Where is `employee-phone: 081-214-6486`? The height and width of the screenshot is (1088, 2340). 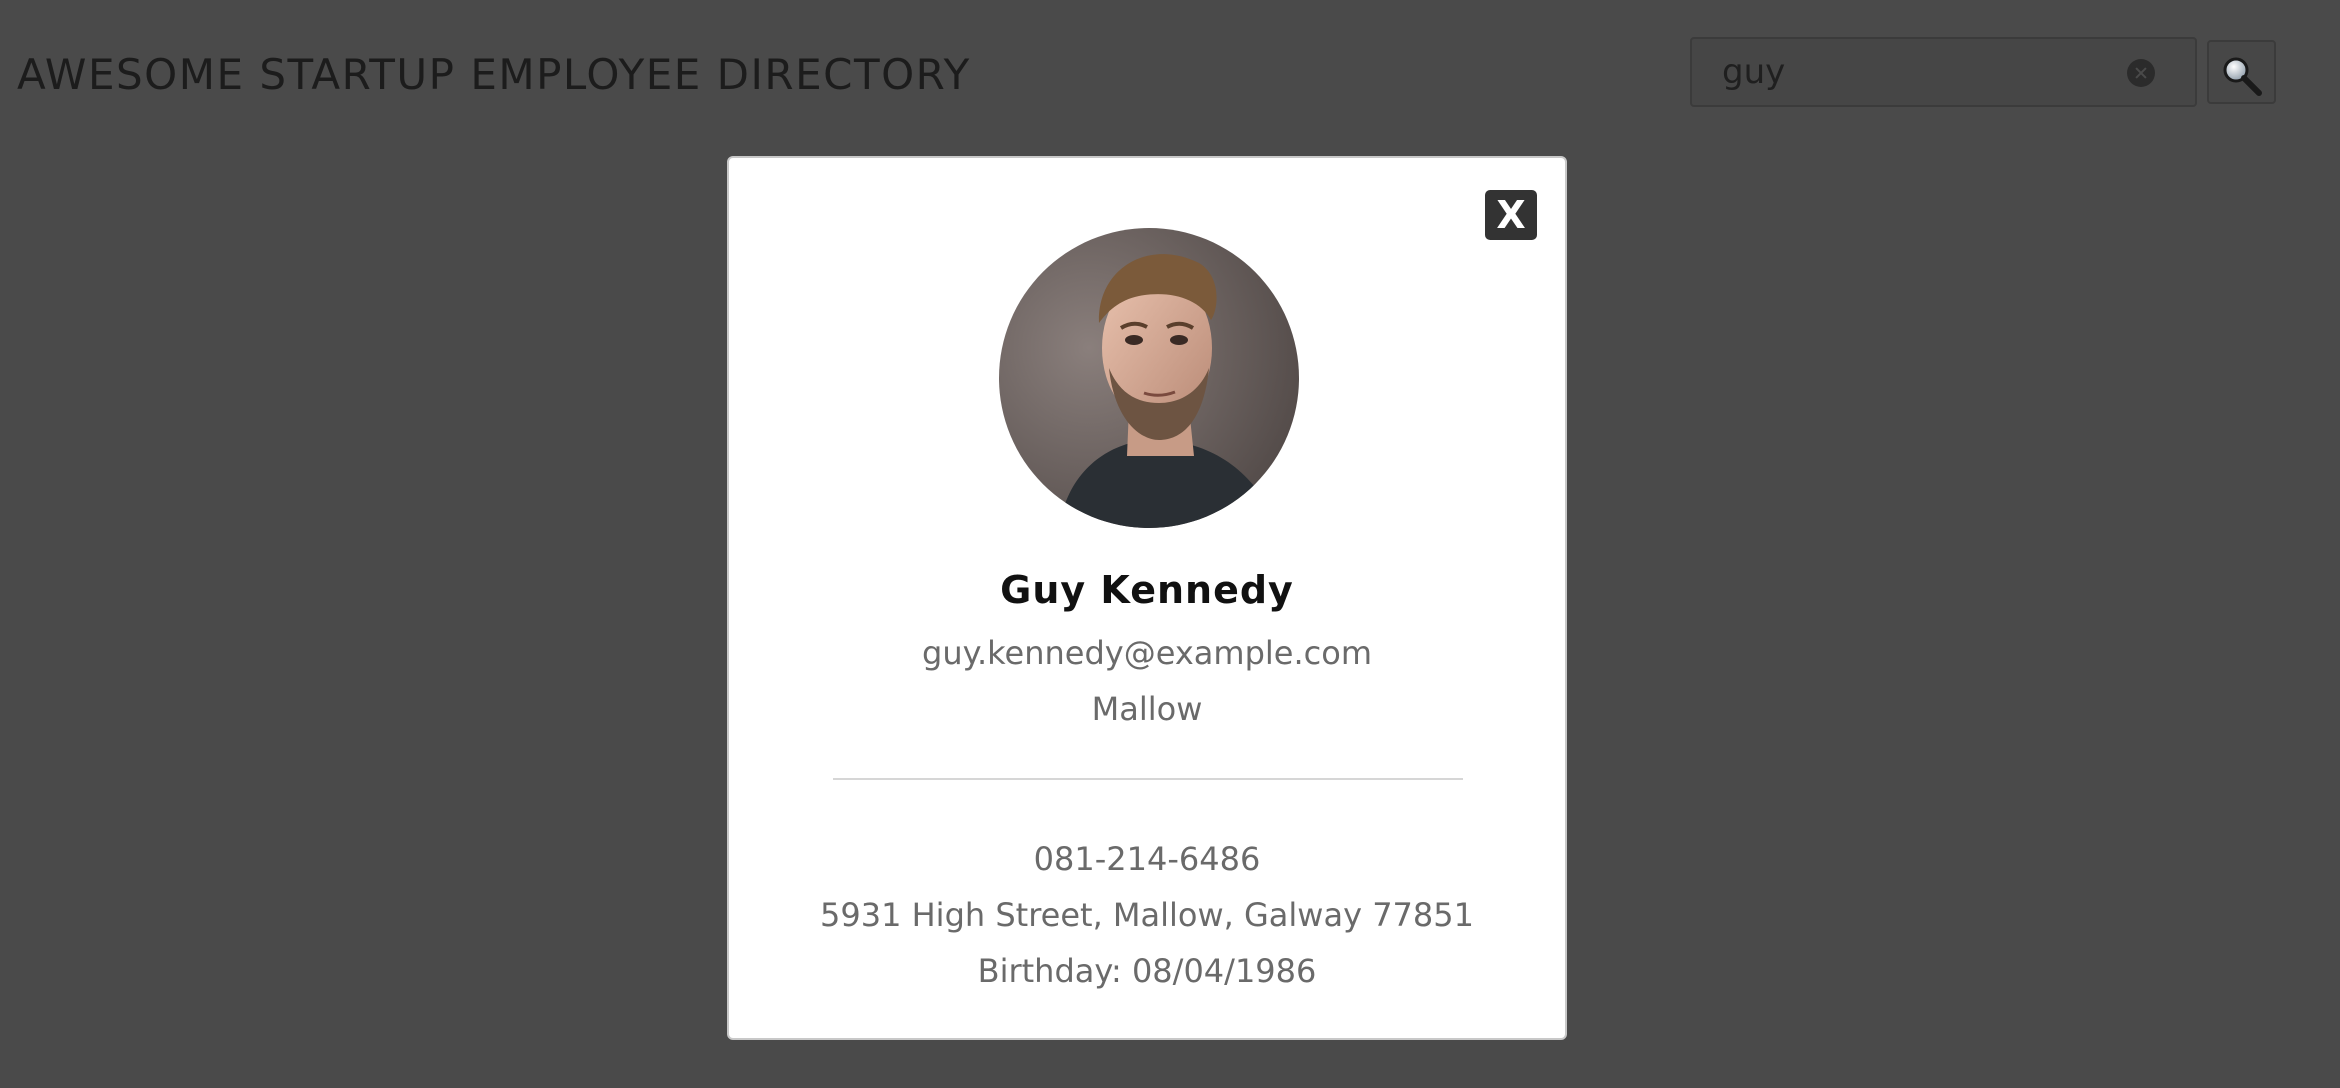 employee-phone: 081-214-6486 is located at coordinates (1147, 859).